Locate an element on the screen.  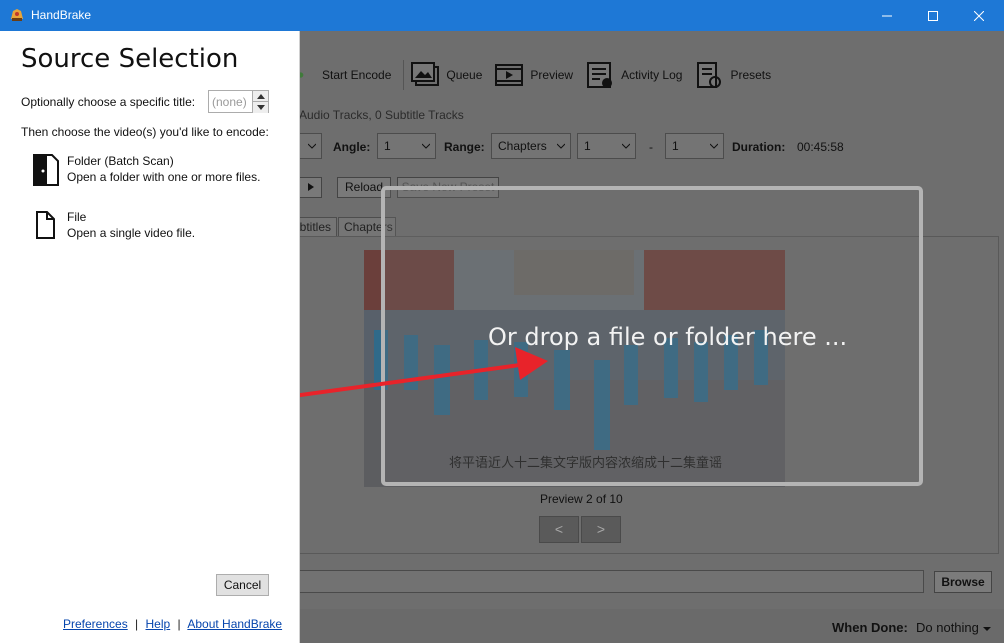
preview-nav: < > is located at coordinates (580, 529).